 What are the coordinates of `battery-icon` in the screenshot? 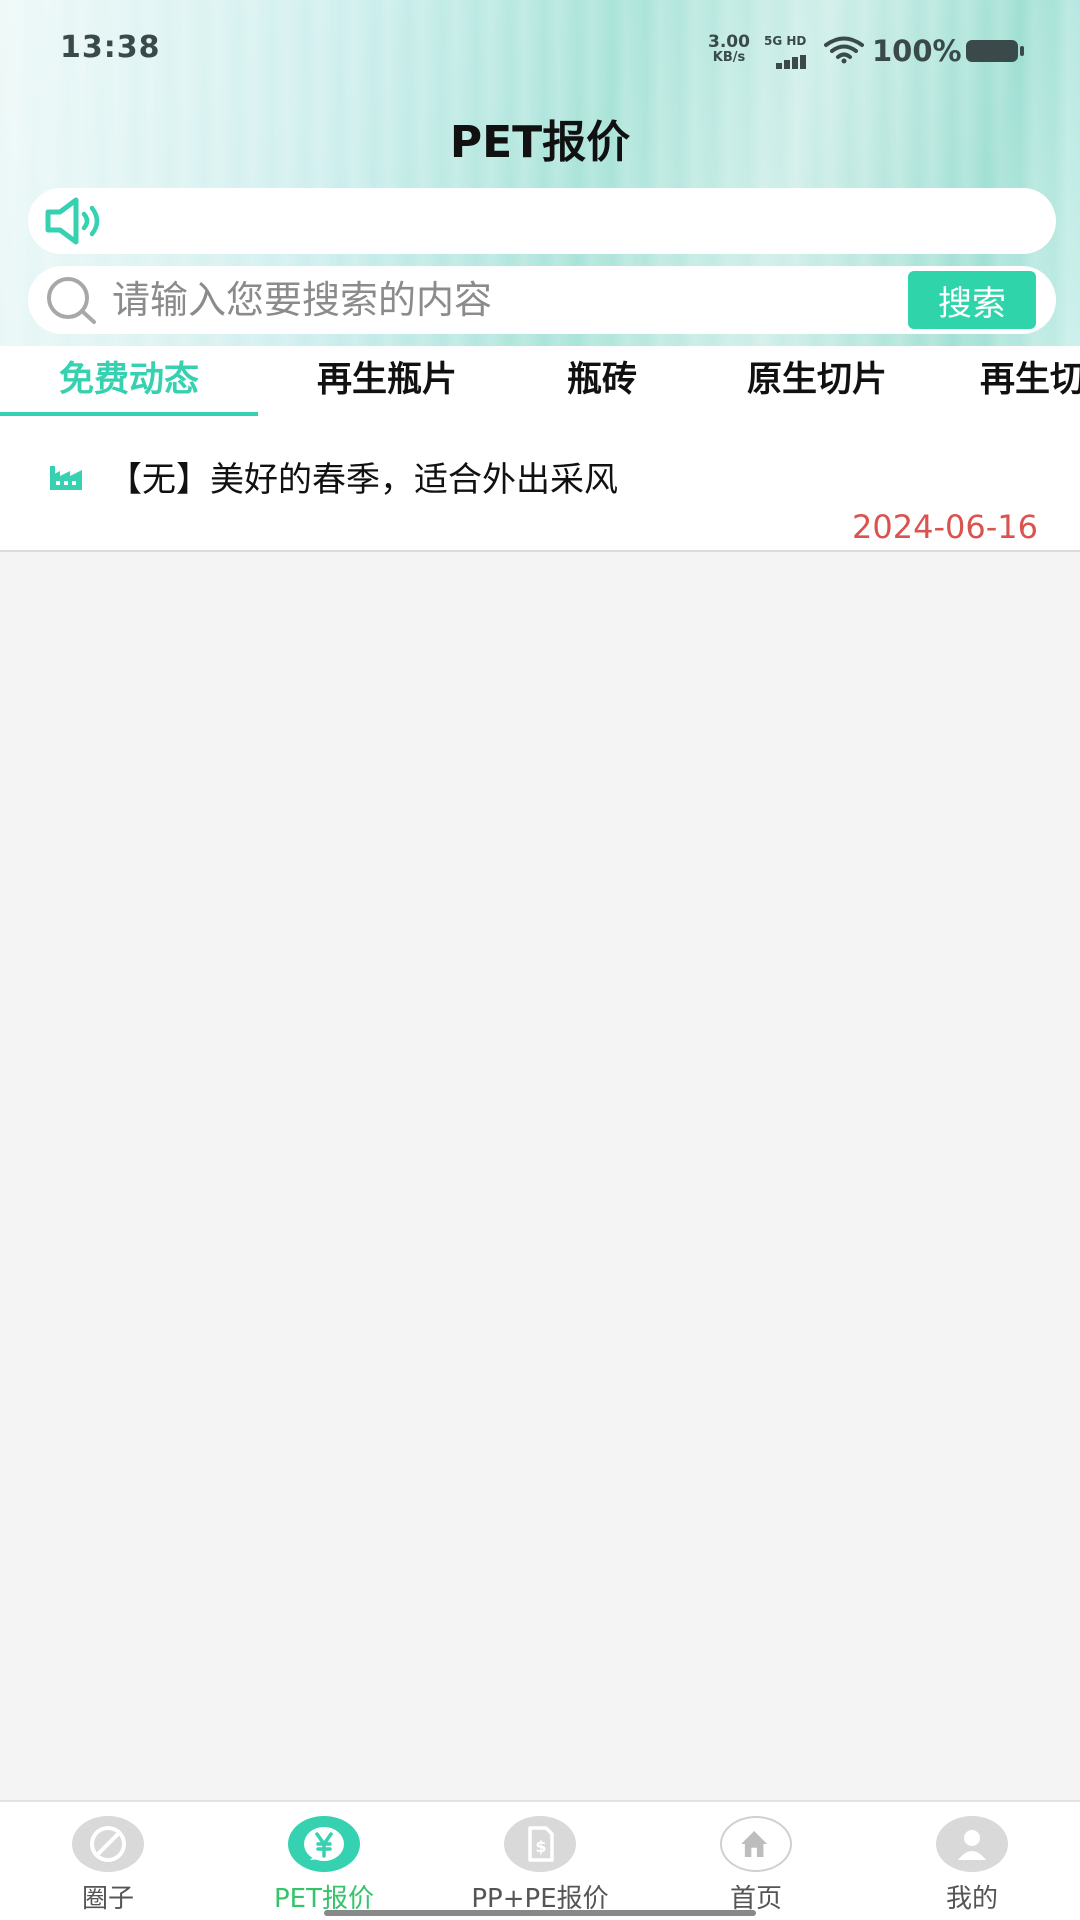 It's located at (995, 51).